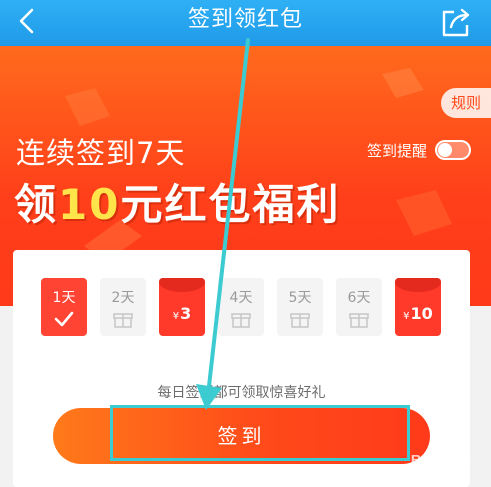 The height and width of the screenshot is (487, 491). Describe the element at coordinates (359, 307) in the screenshot. I see `day-item-6: 6天` at that location.